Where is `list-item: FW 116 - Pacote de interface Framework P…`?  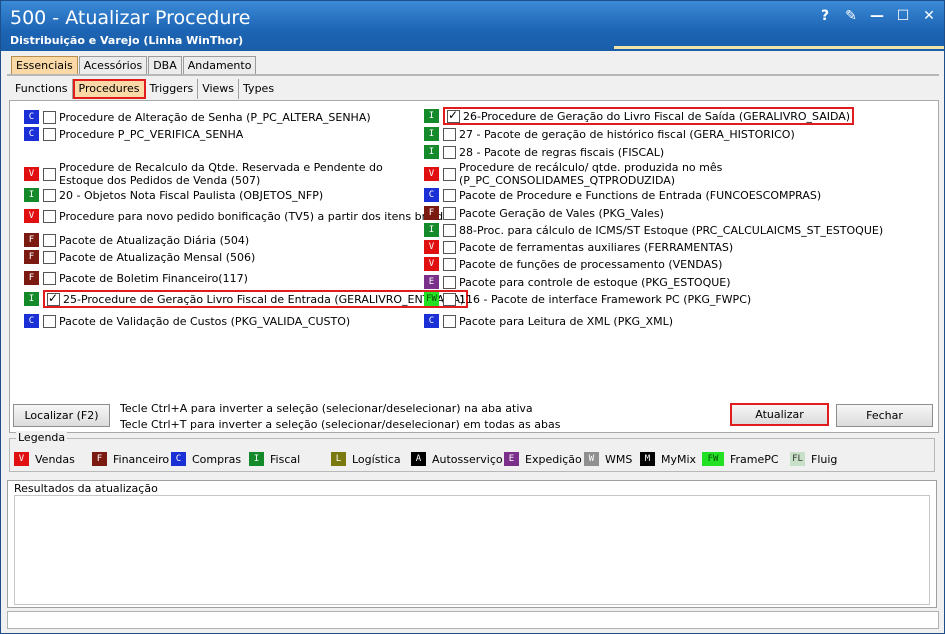 list-item: FW 116 - Pacote de interface Framework P… is located at coordinates (587, 299).